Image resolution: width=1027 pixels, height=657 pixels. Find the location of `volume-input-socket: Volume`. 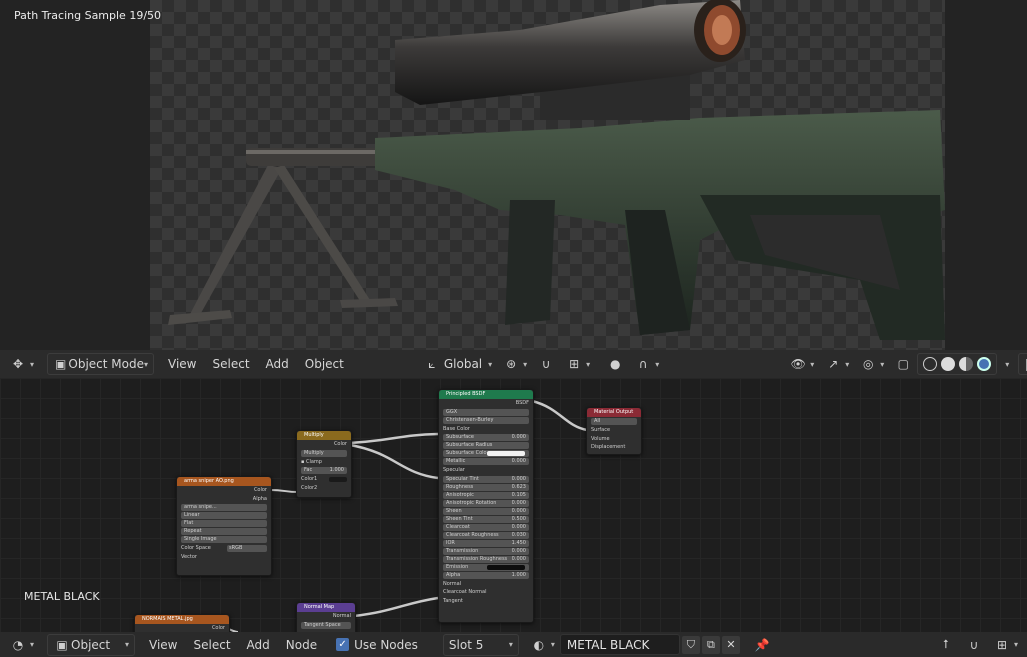

volume-input-socket: Volume is located at coordinates (614, 439).